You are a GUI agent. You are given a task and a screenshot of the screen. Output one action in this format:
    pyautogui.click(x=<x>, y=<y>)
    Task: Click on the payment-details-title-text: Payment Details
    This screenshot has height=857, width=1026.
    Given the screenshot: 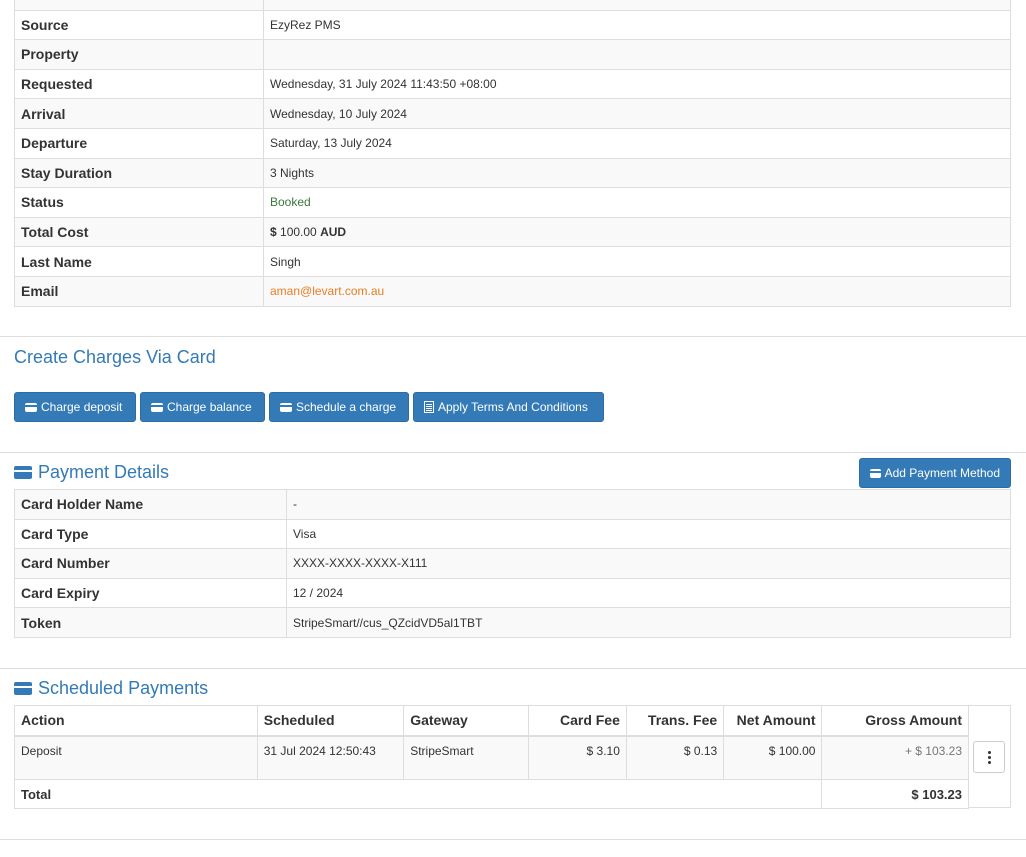 What is the action you would take?
    pyautogui.click(x=104, y=472)
    